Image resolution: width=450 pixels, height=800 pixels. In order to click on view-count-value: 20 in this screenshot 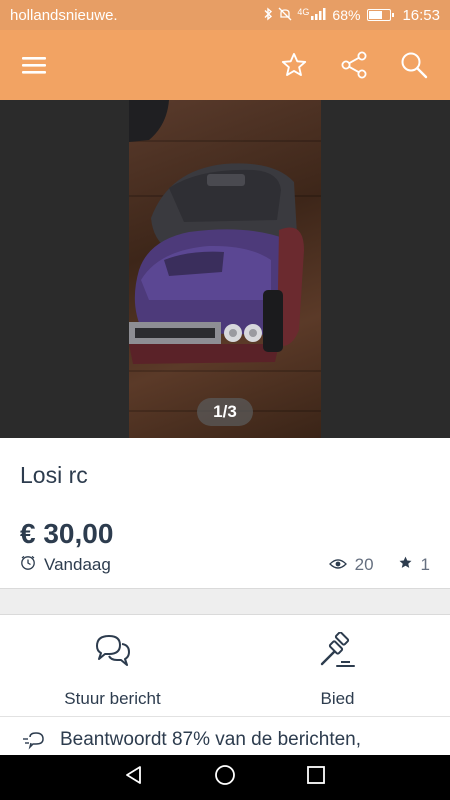, I will do `click(364, 564)`.